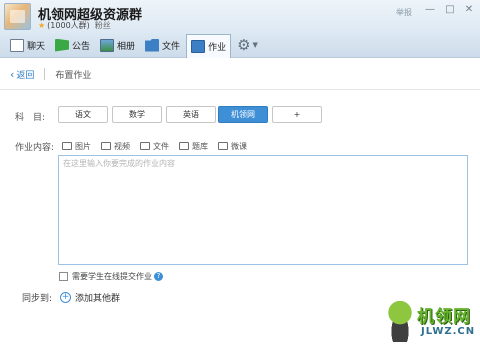 This screenshot has width=480, height=347. Describe the element at coordinates (73, 75) in the screenshot. I see `page-title: 布置作业` at that location.